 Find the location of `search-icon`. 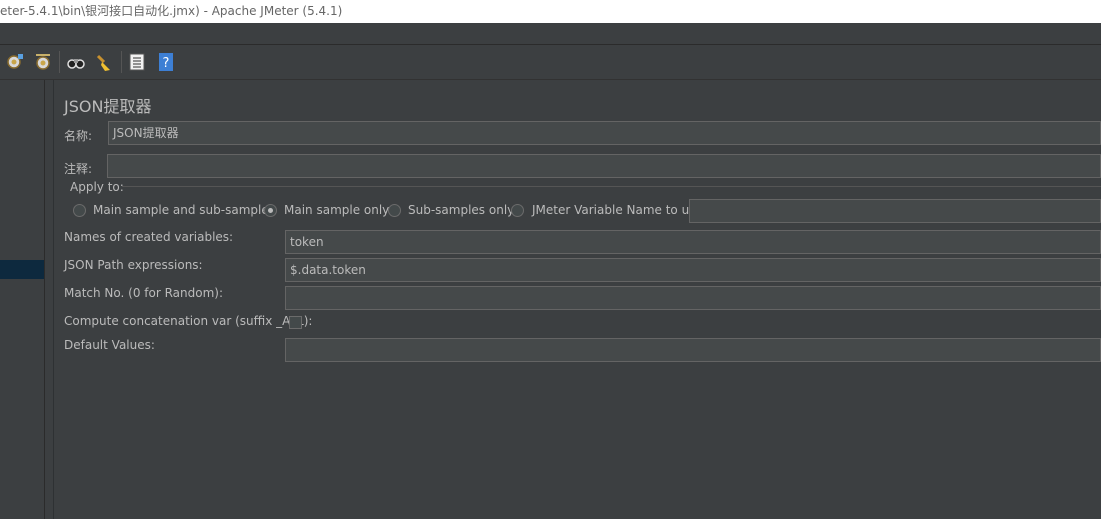

search-icon is located at coordinates (76, 62).